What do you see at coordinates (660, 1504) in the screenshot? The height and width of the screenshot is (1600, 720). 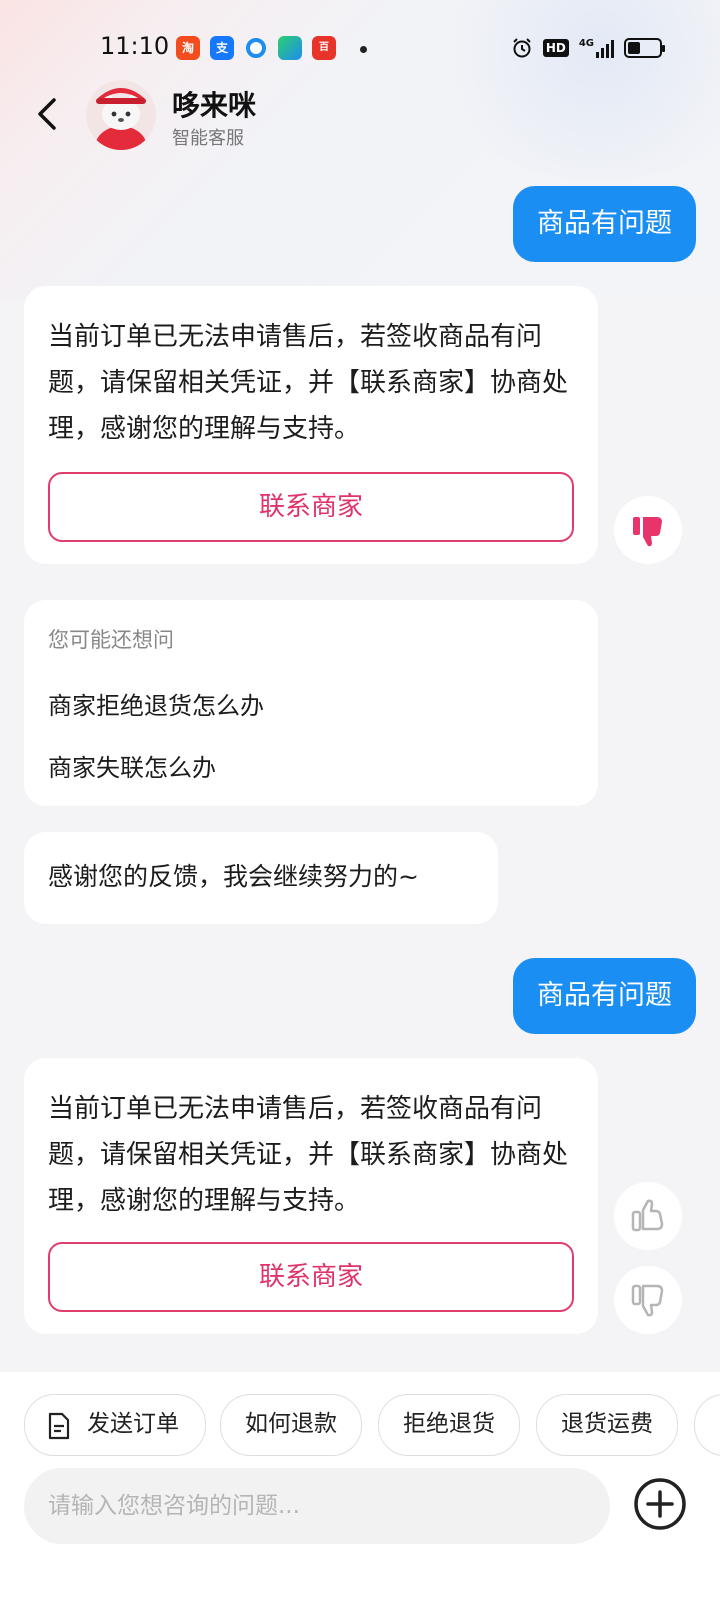 I see `plus-icon` at bounding box center [660, 1504].